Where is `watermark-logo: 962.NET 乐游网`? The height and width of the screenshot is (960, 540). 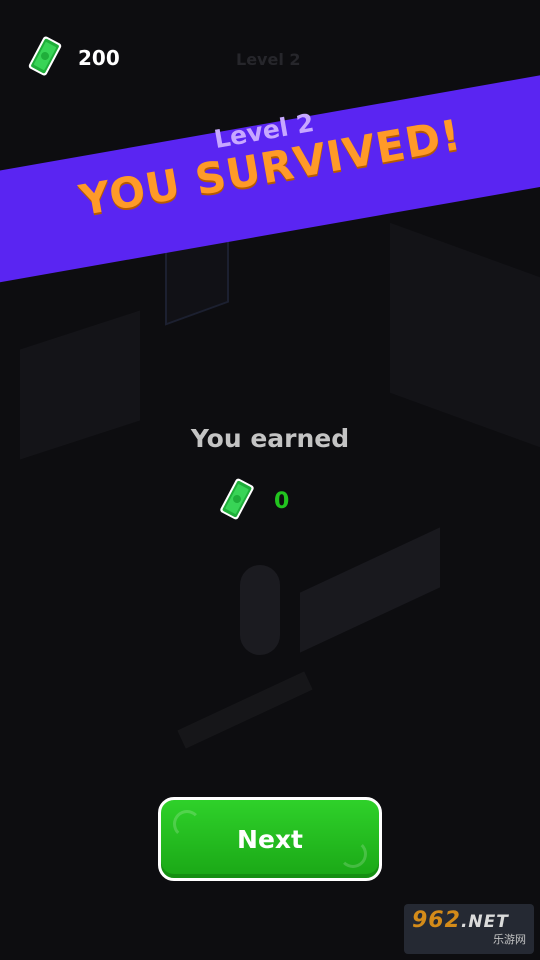 watermark-logo: 962.NET 乐游网 is located at coordinates (469, 929).